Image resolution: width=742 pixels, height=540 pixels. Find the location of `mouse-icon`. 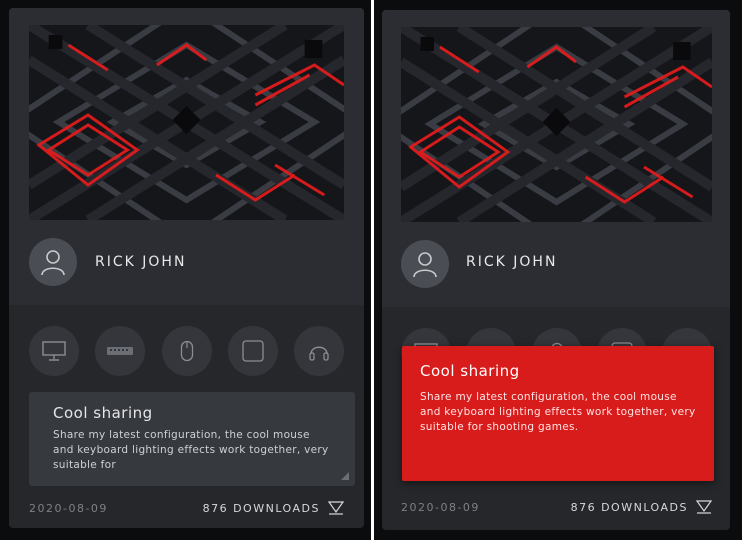

mouse-icon is located at coordinates (186, 351).